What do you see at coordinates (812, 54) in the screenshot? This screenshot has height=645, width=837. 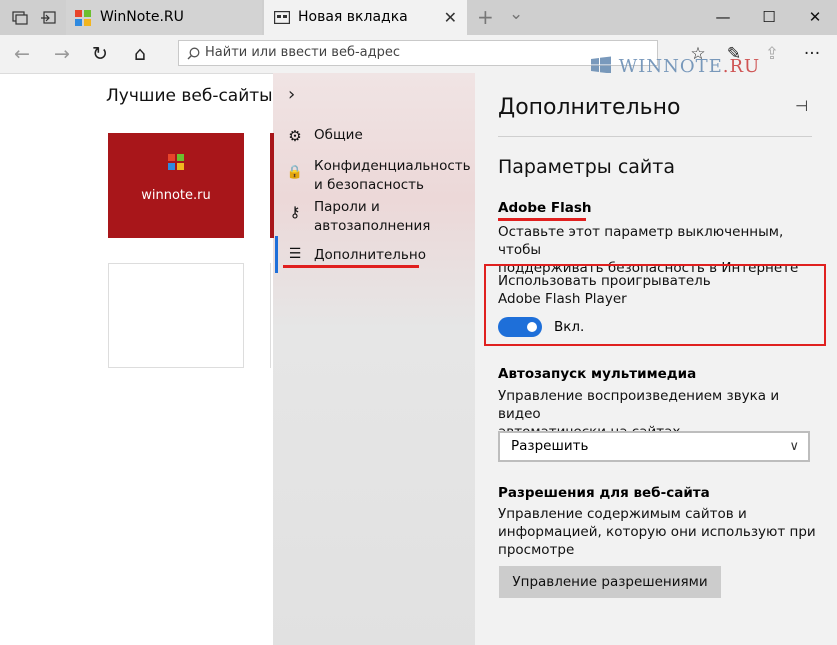 I see `more-menu-icon: ···` at bounding box center [812, 54].